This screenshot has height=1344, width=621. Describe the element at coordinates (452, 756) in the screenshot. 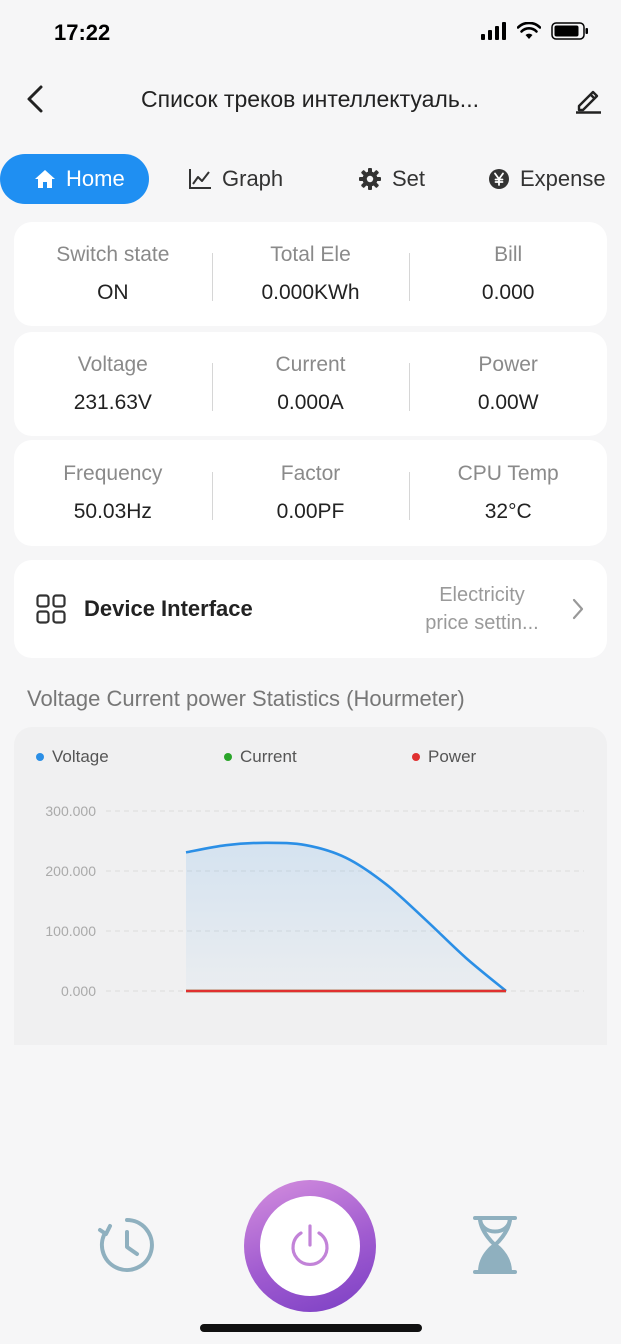

I see `legend-label-power: Power` at that location.